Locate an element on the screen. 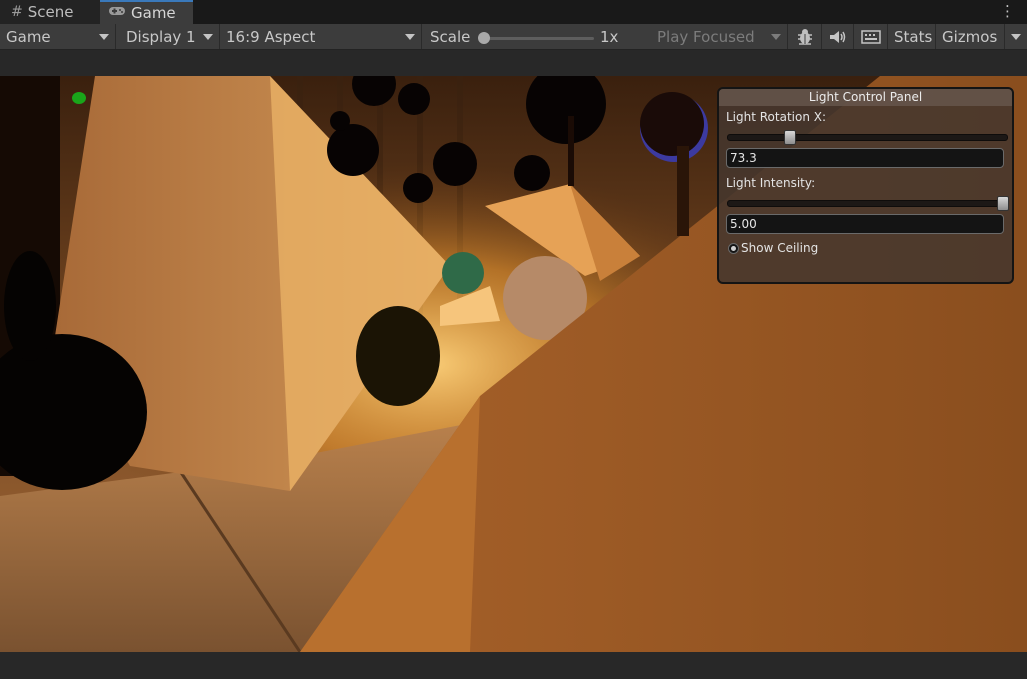  light-rotation-label: Light Rotation X: is located at coordinates (776, 117).